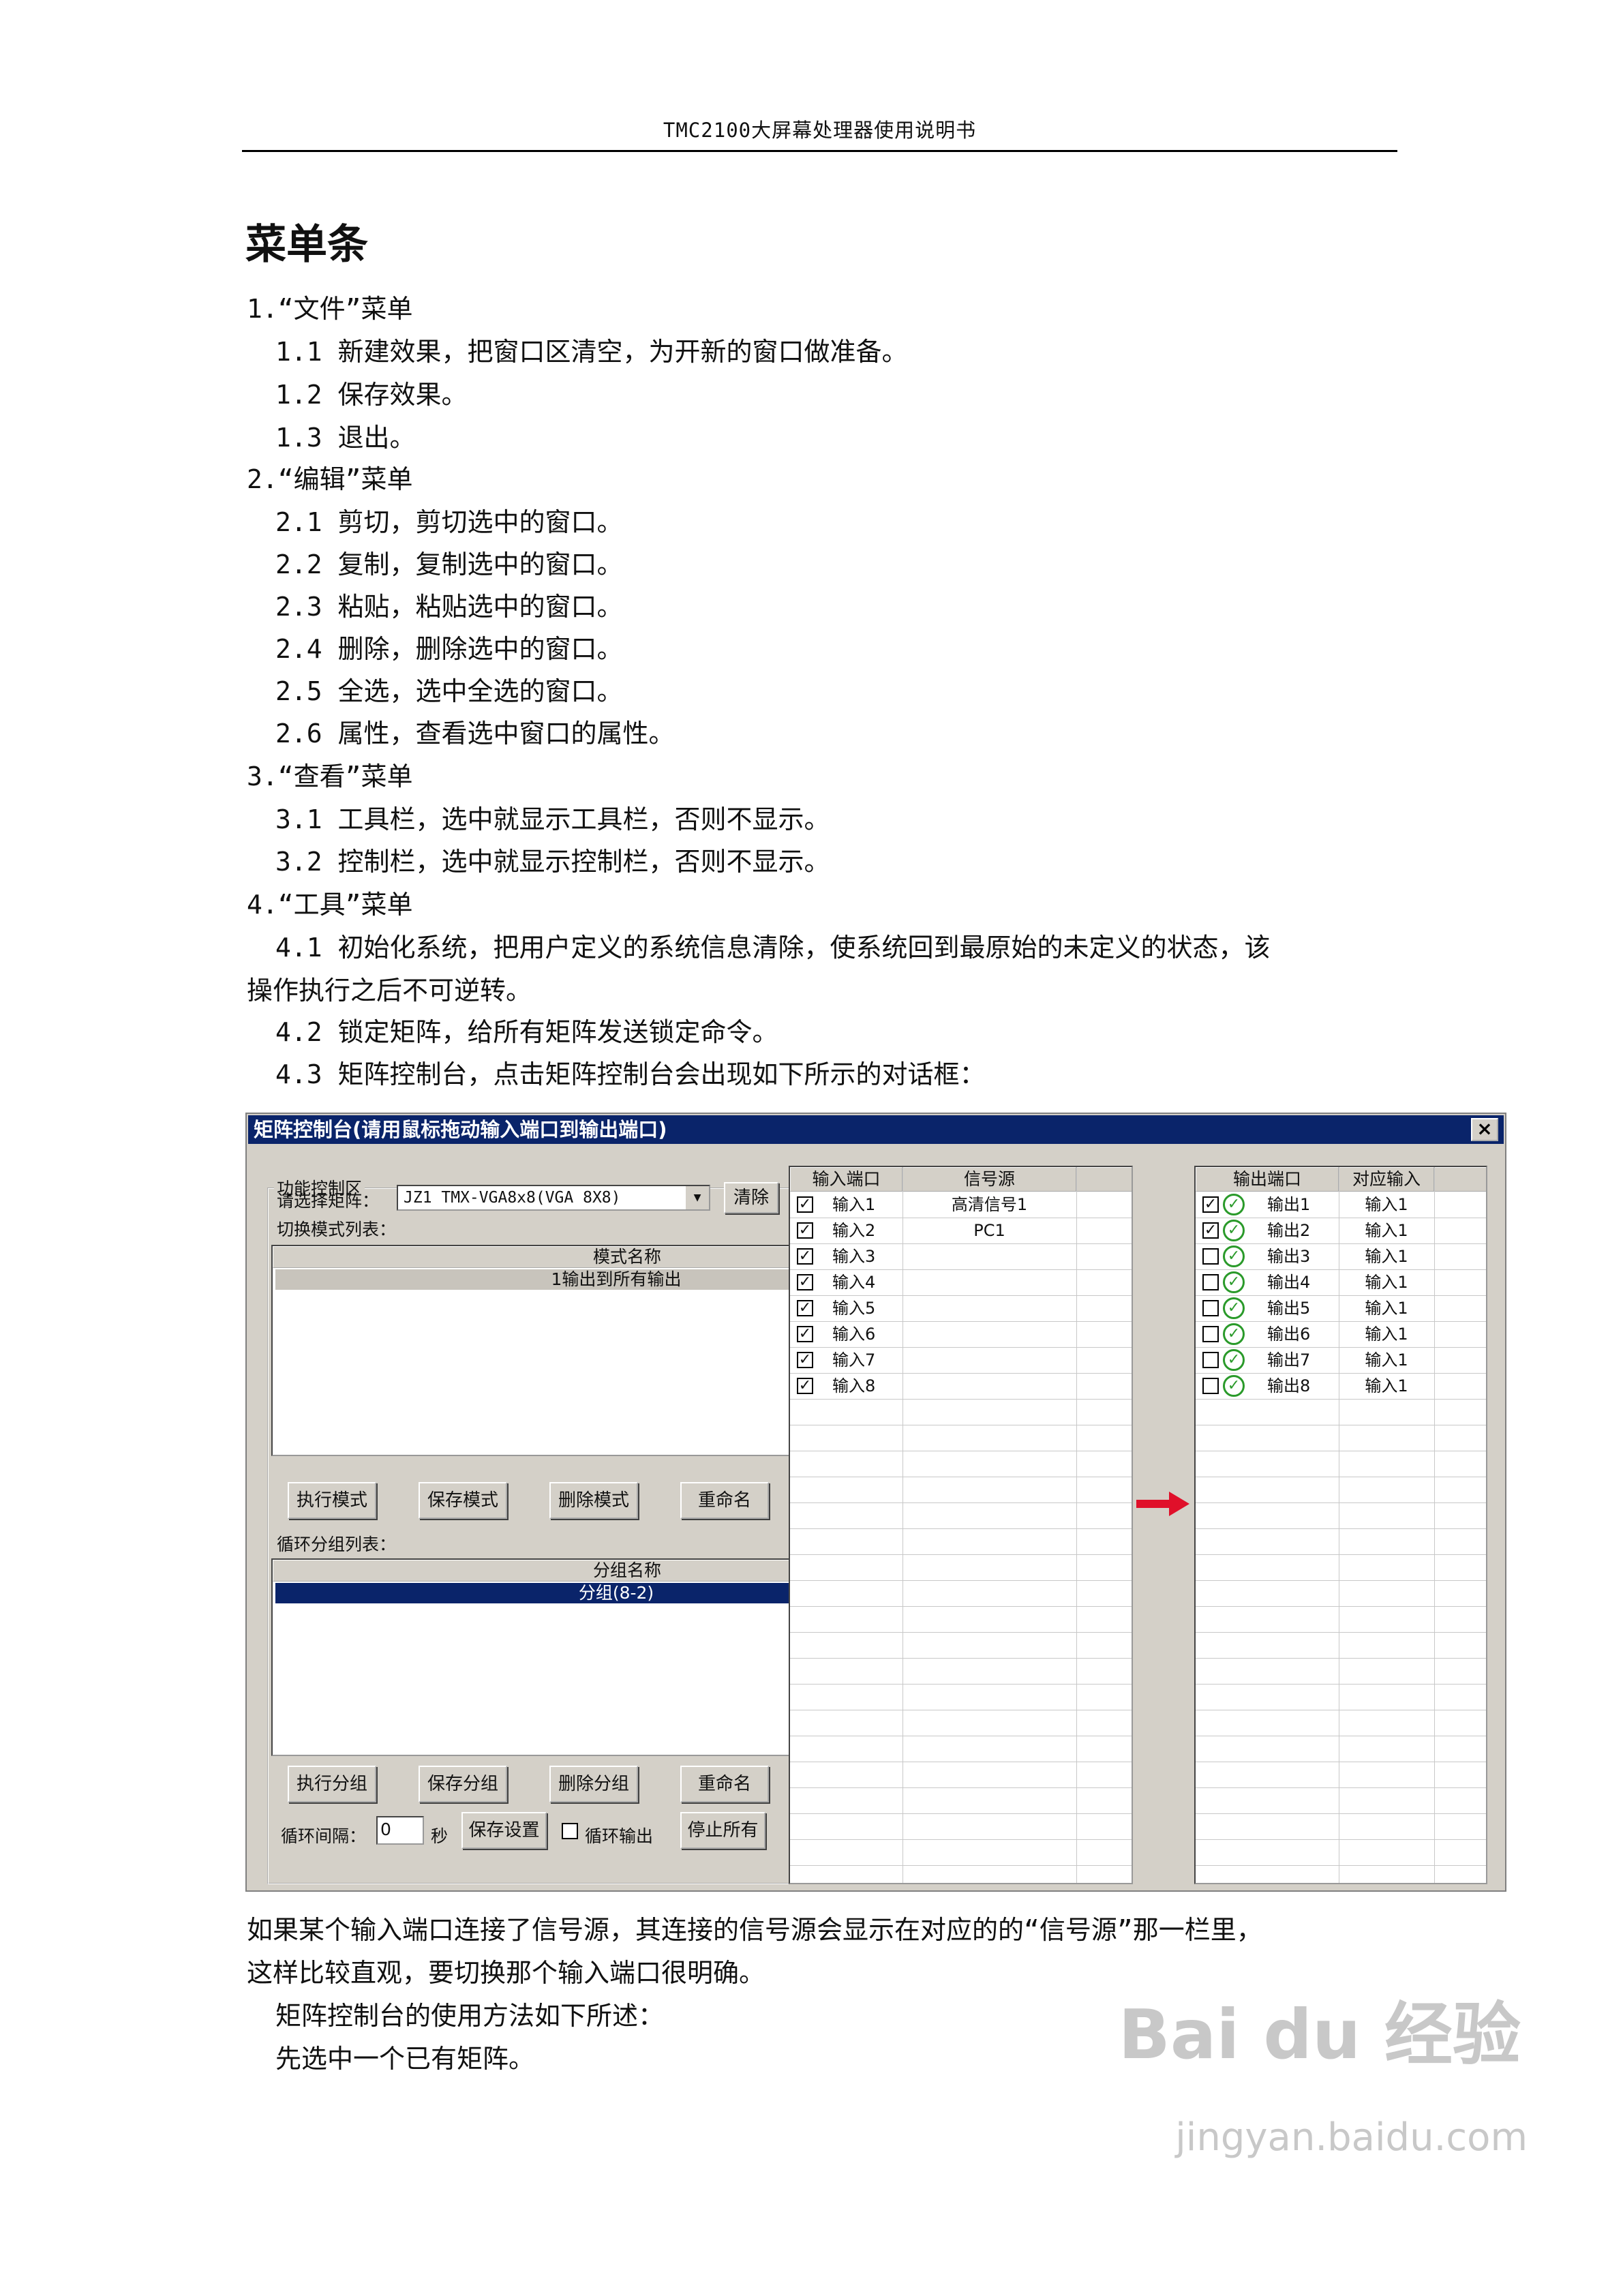 Image resolution: width=1623 pixels, height=2296 pixels. What do you see at coordinates (696, 1197) in the screenshot?
I see `chevron-down-icon: ▼` at bounding box center [696, 1197].